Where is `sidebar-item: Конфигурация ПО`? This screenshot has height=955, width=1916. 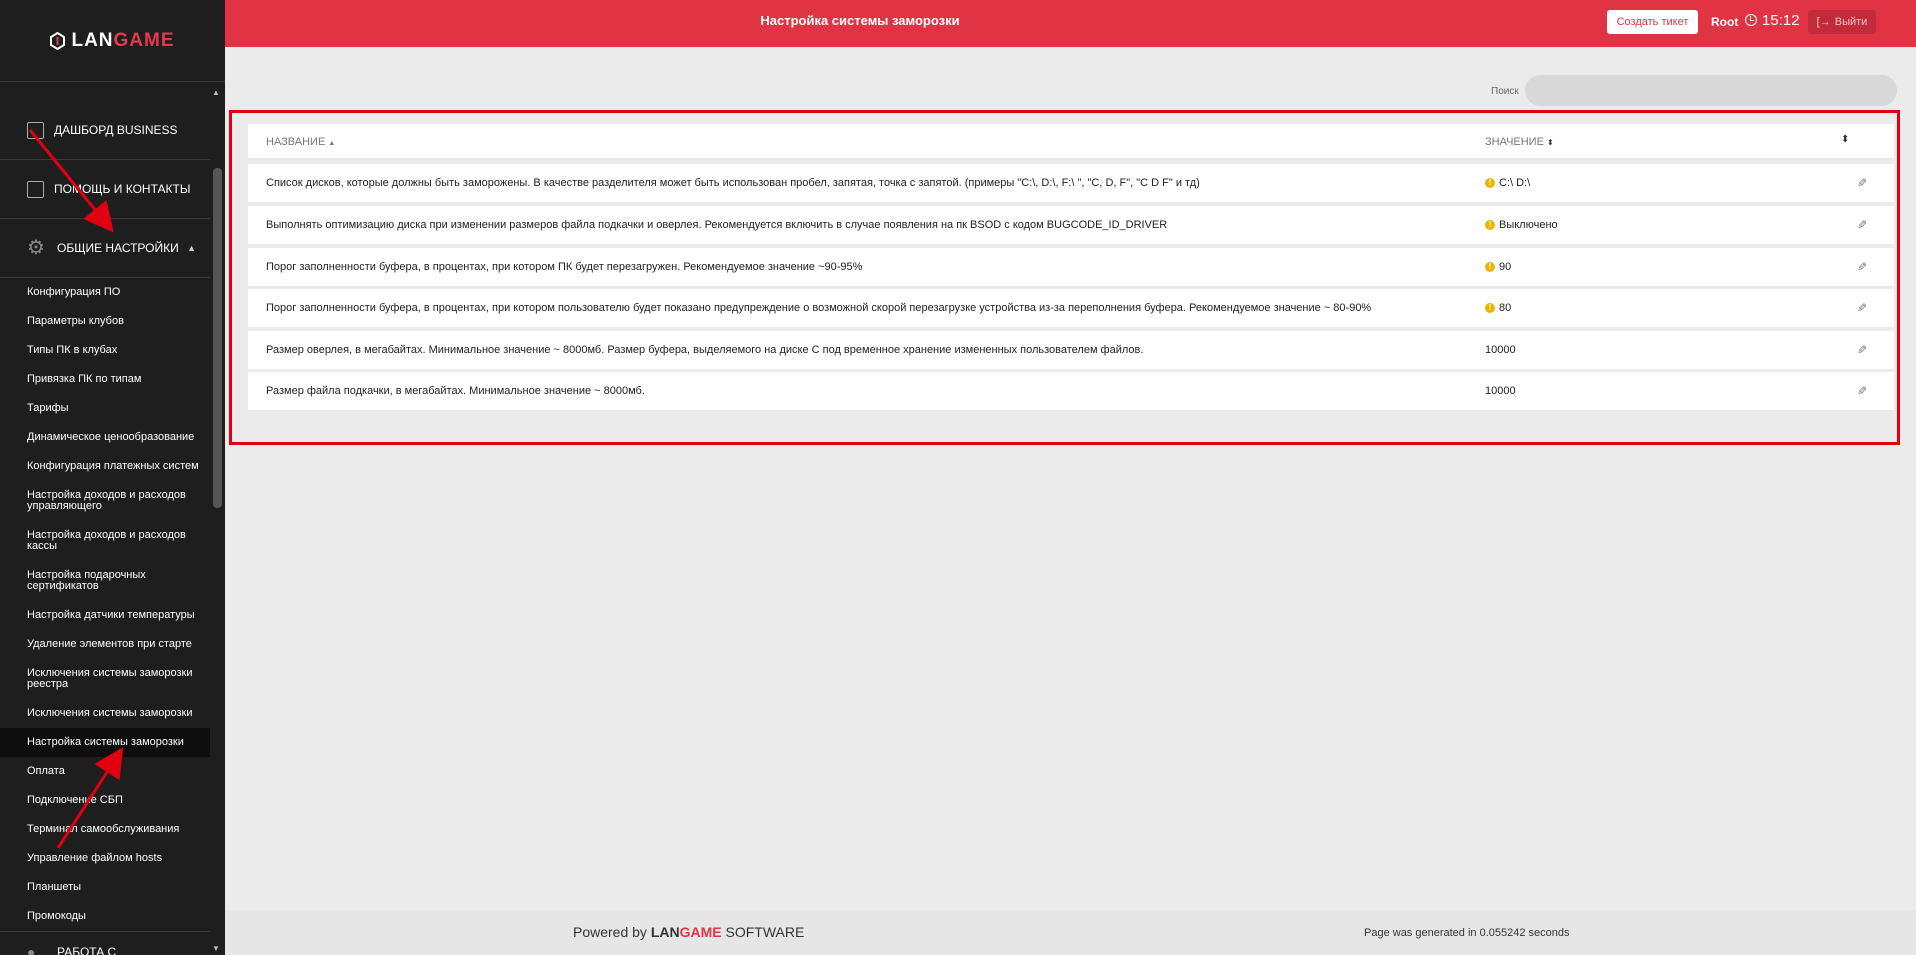 sidebar-item: Конфигурация ПО is located at coordinates (105, 292).